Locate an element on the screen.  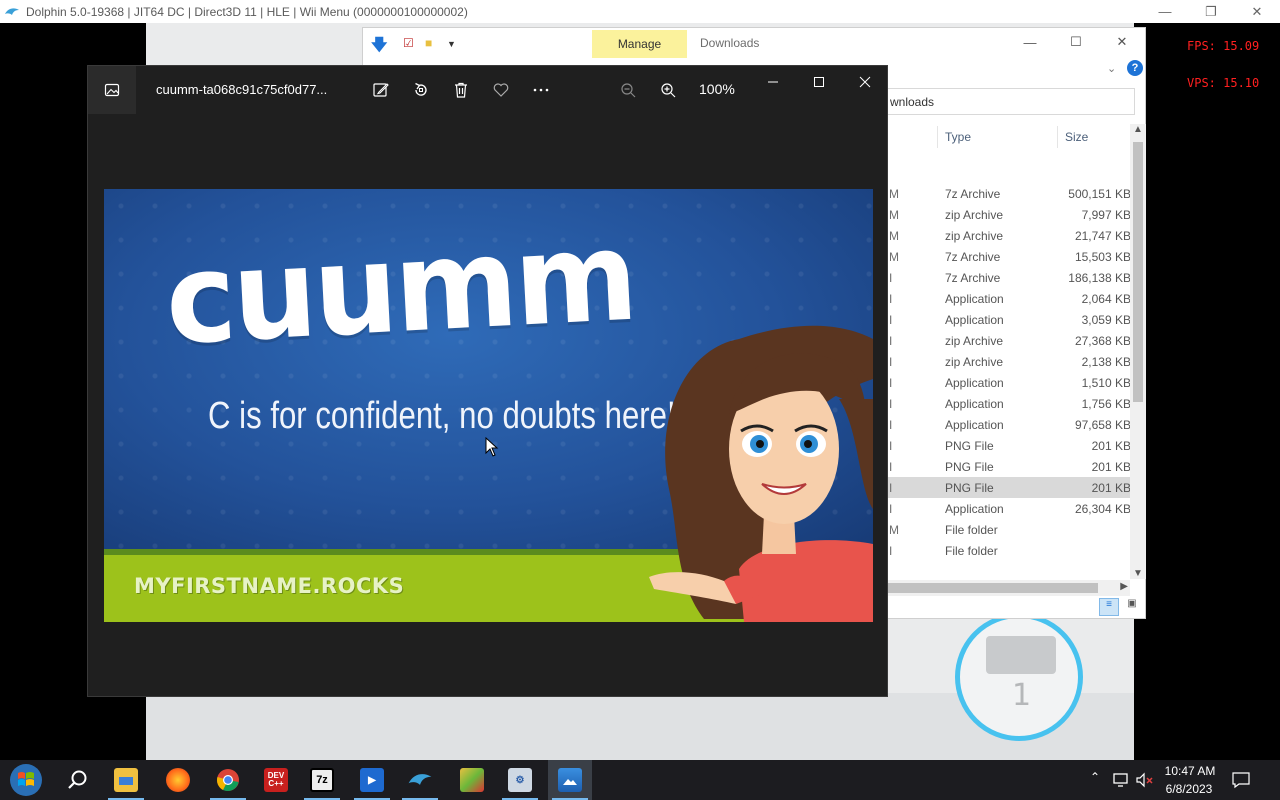
details-view-icon: ≡ is located at coordinates (1109, 607).